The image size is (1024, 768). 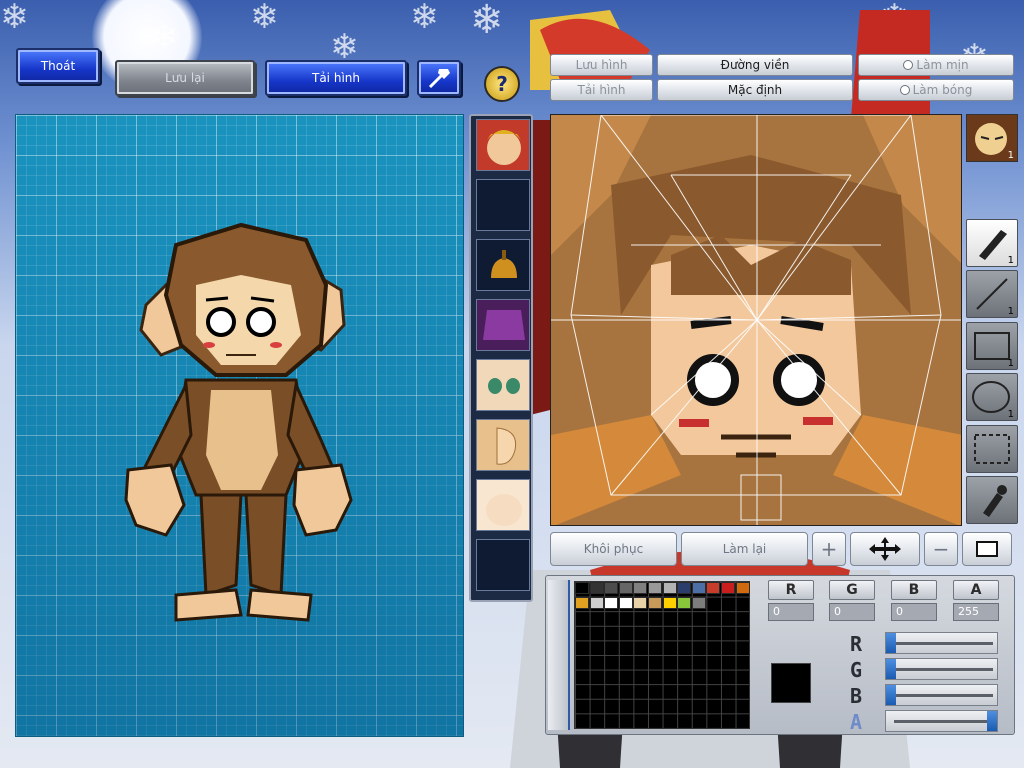 I want to click on part-slot-face, so click(x=503, y=505).